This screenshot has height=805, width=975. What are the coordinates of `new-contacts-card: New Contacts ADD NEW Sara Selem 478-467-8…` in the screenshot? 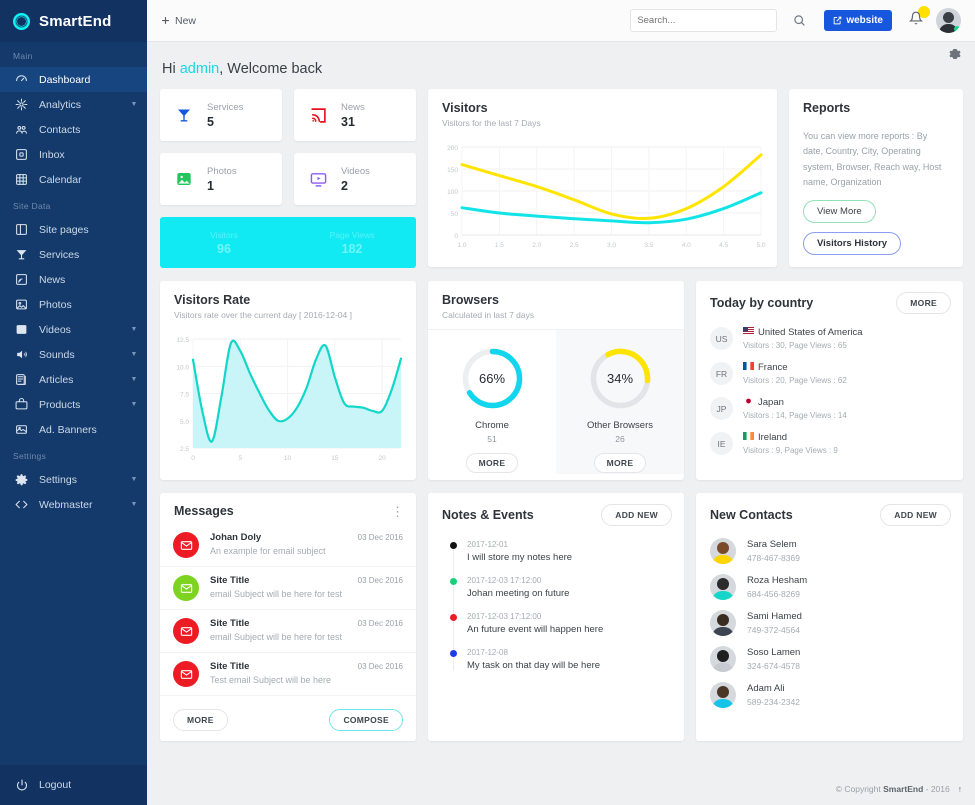 It's located at (829, 617).